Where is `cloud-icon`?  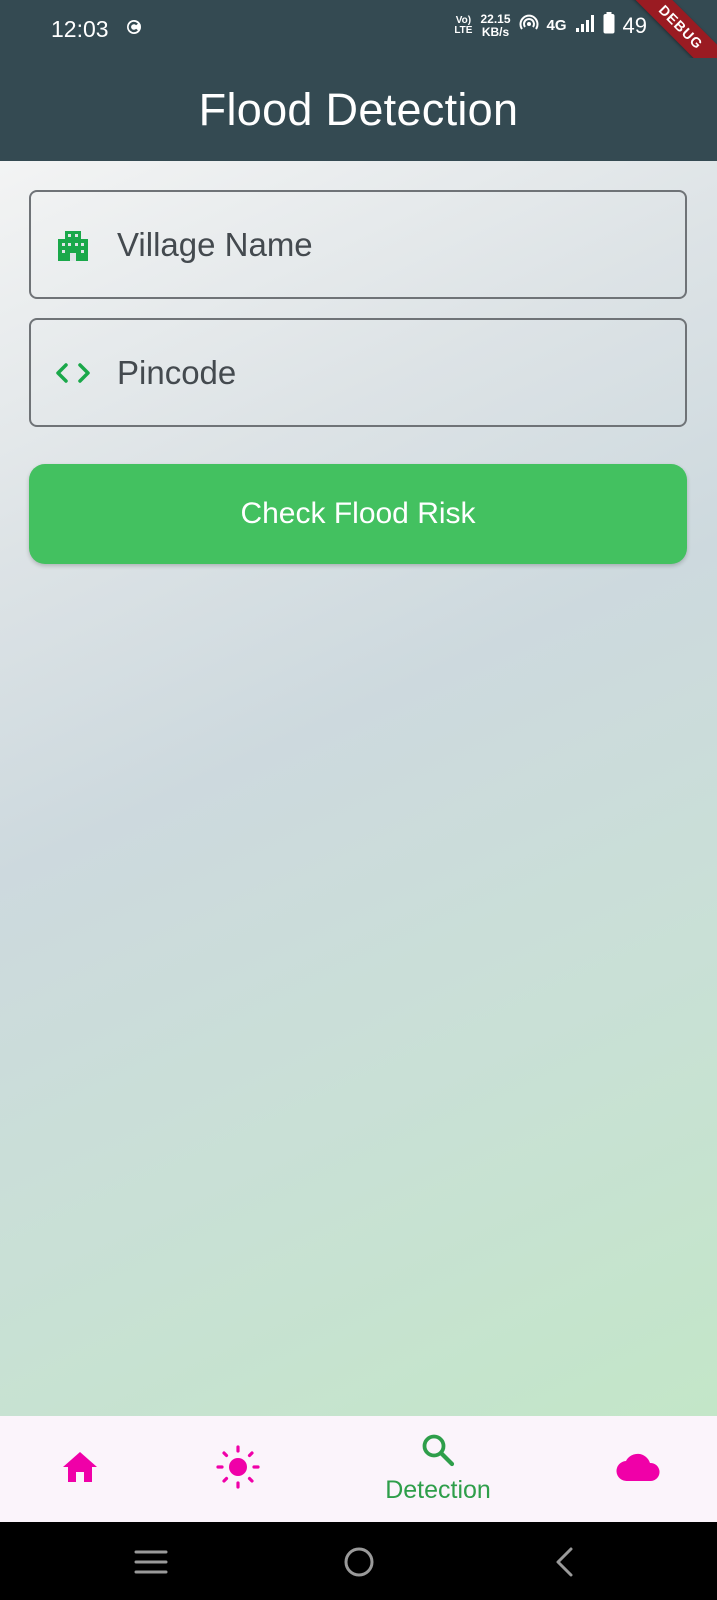
cloud-icon is located at coordinates (638, 1469).